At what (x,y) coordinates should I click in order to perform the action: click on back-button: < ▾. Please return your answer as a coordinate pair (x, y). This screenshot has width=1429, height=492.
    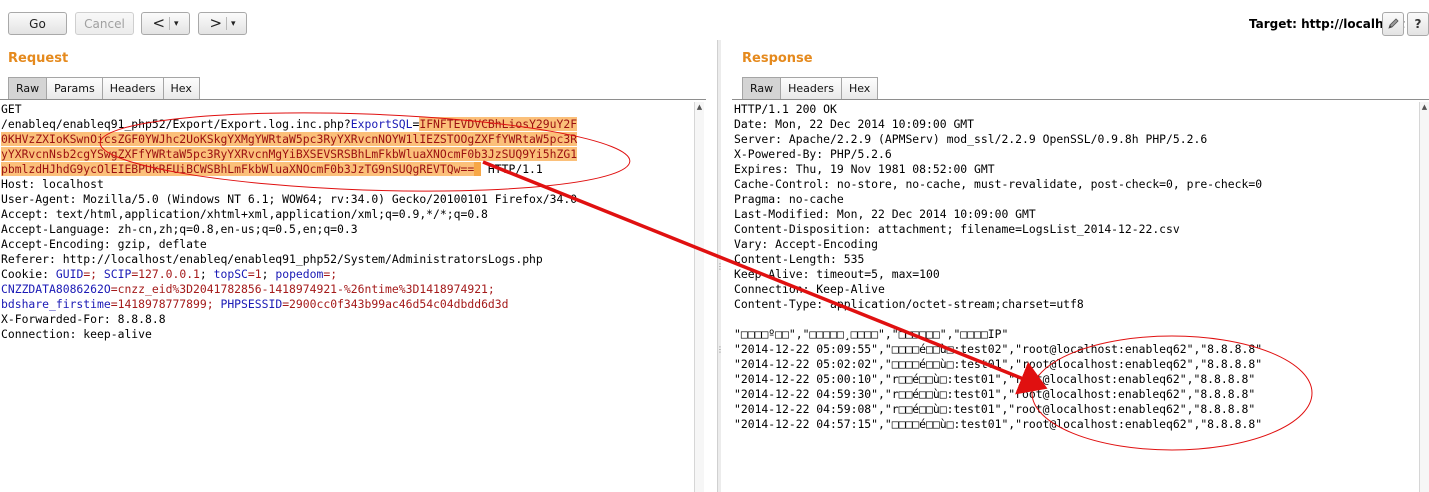
    Looking at the image, I should click on (165, 23).